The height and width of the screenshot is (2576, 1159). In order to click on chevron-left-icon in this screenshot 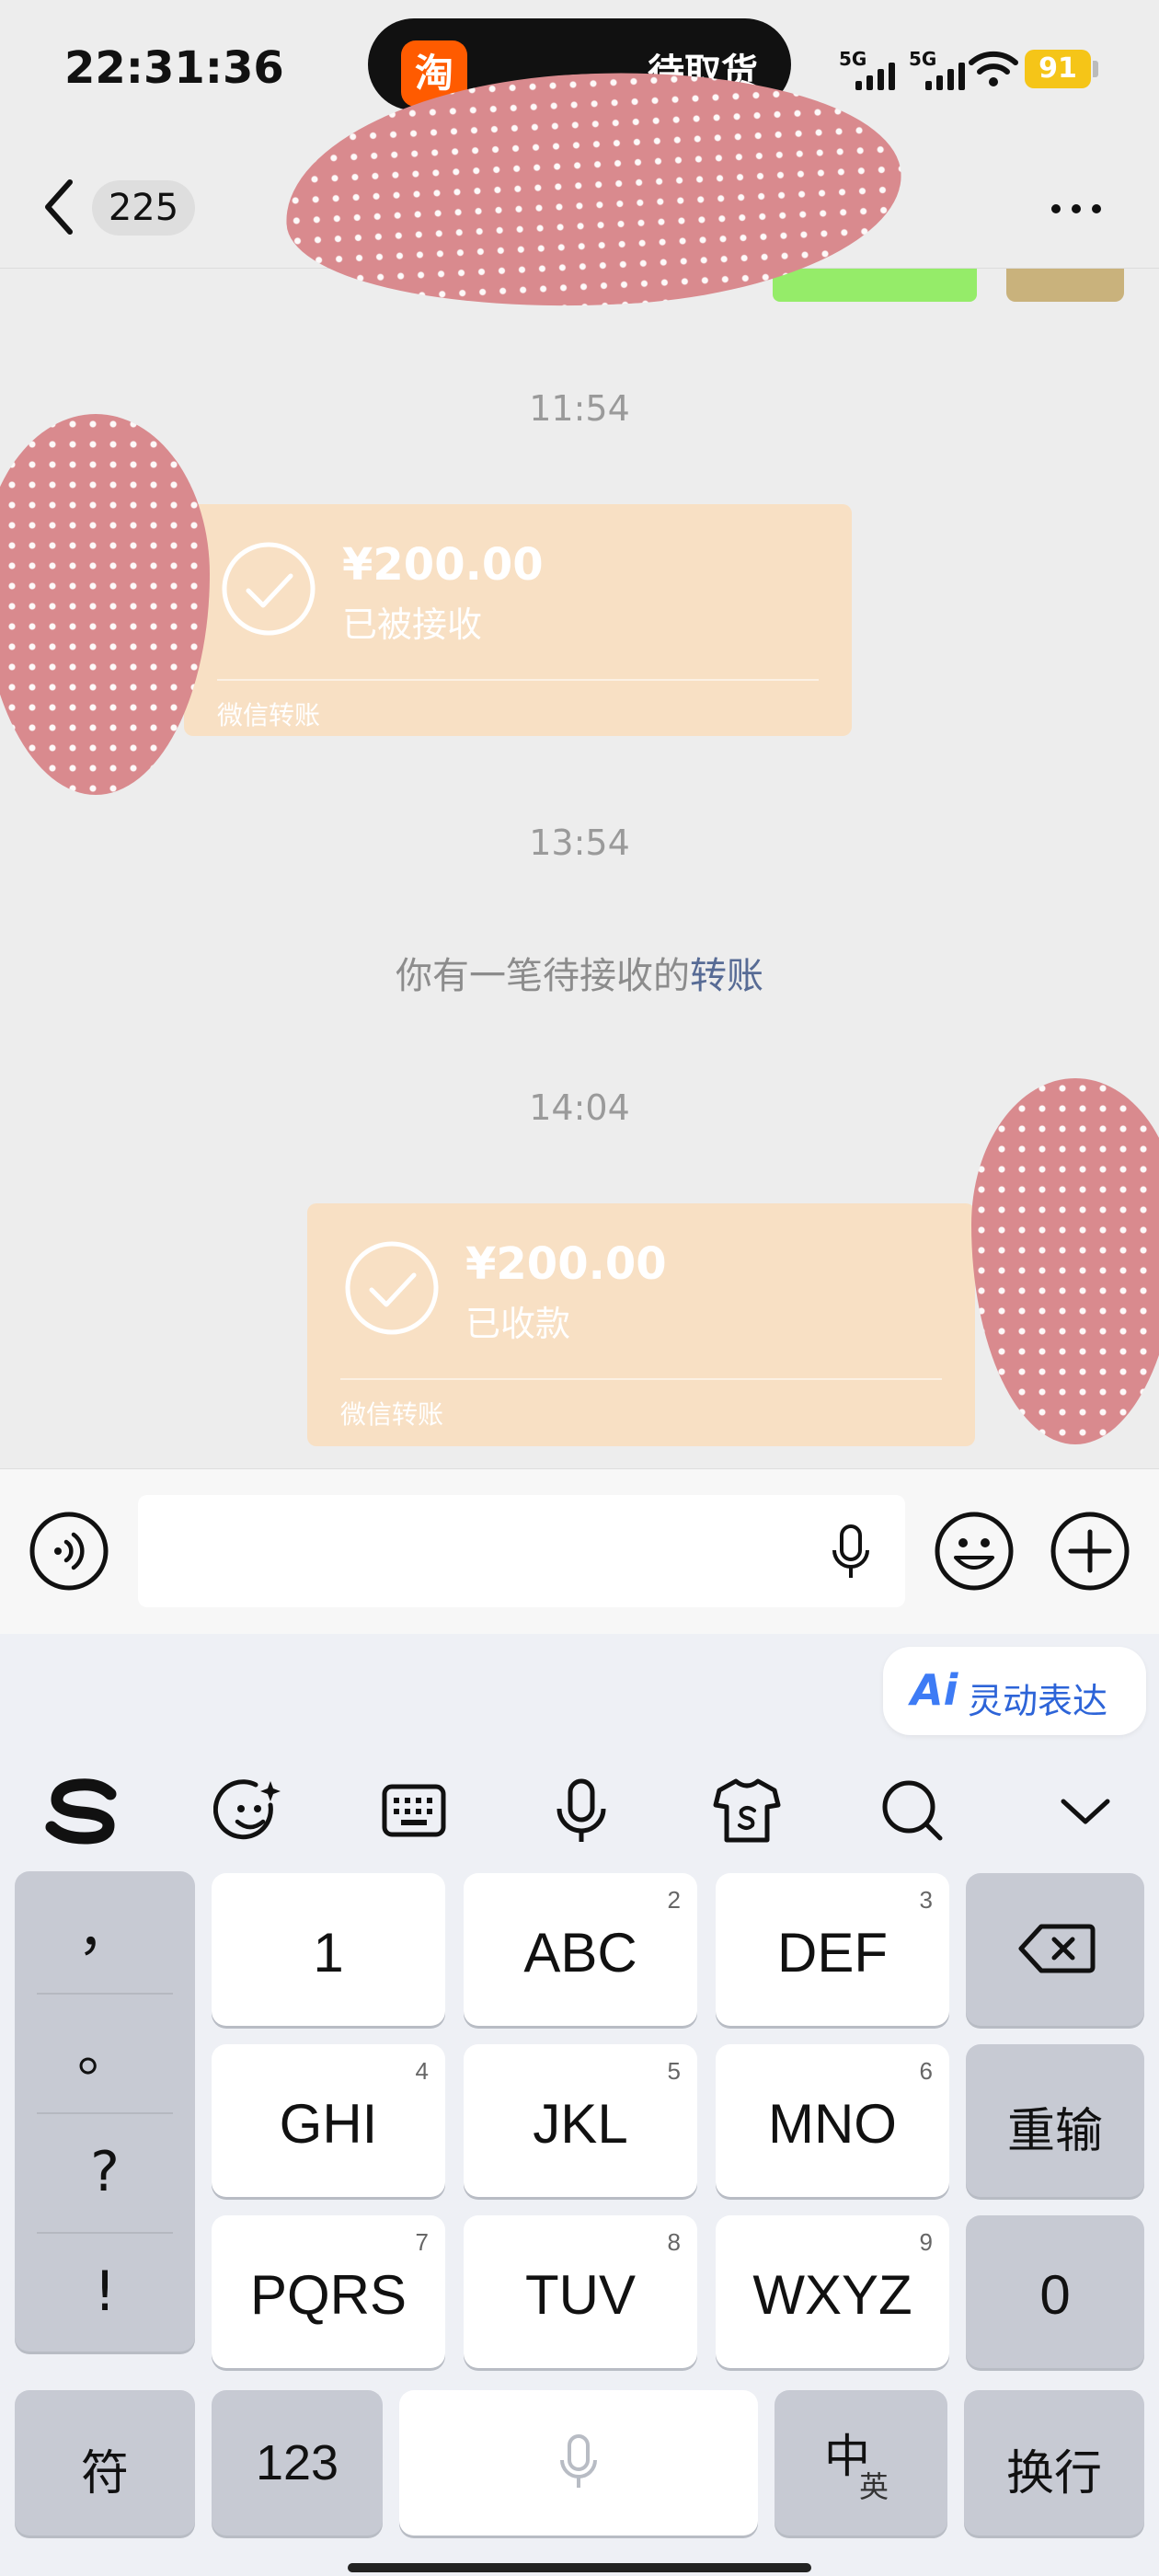, I will do `click(58, 207)`.